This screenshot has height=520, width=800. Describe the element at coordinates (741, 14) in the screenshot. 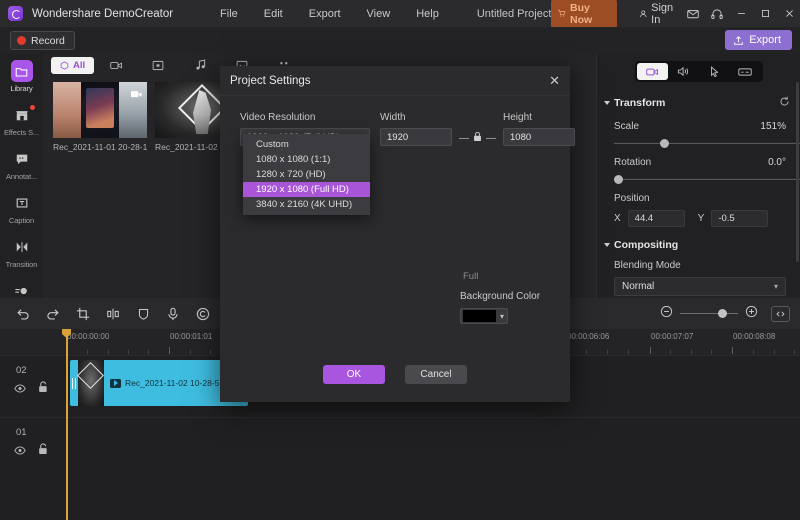

I see `minimize-button` at that location.